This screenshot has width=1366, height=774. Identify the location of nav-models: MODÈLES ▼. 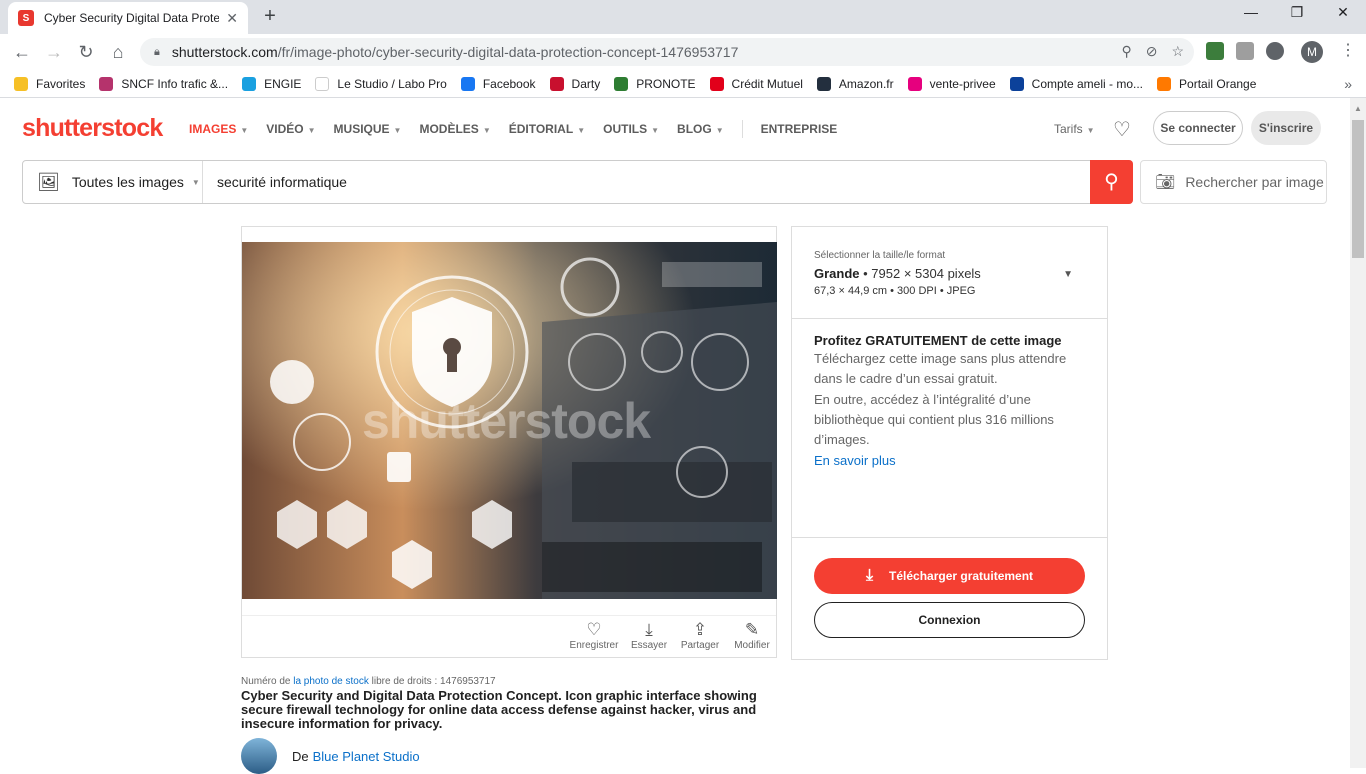
(454, 130).